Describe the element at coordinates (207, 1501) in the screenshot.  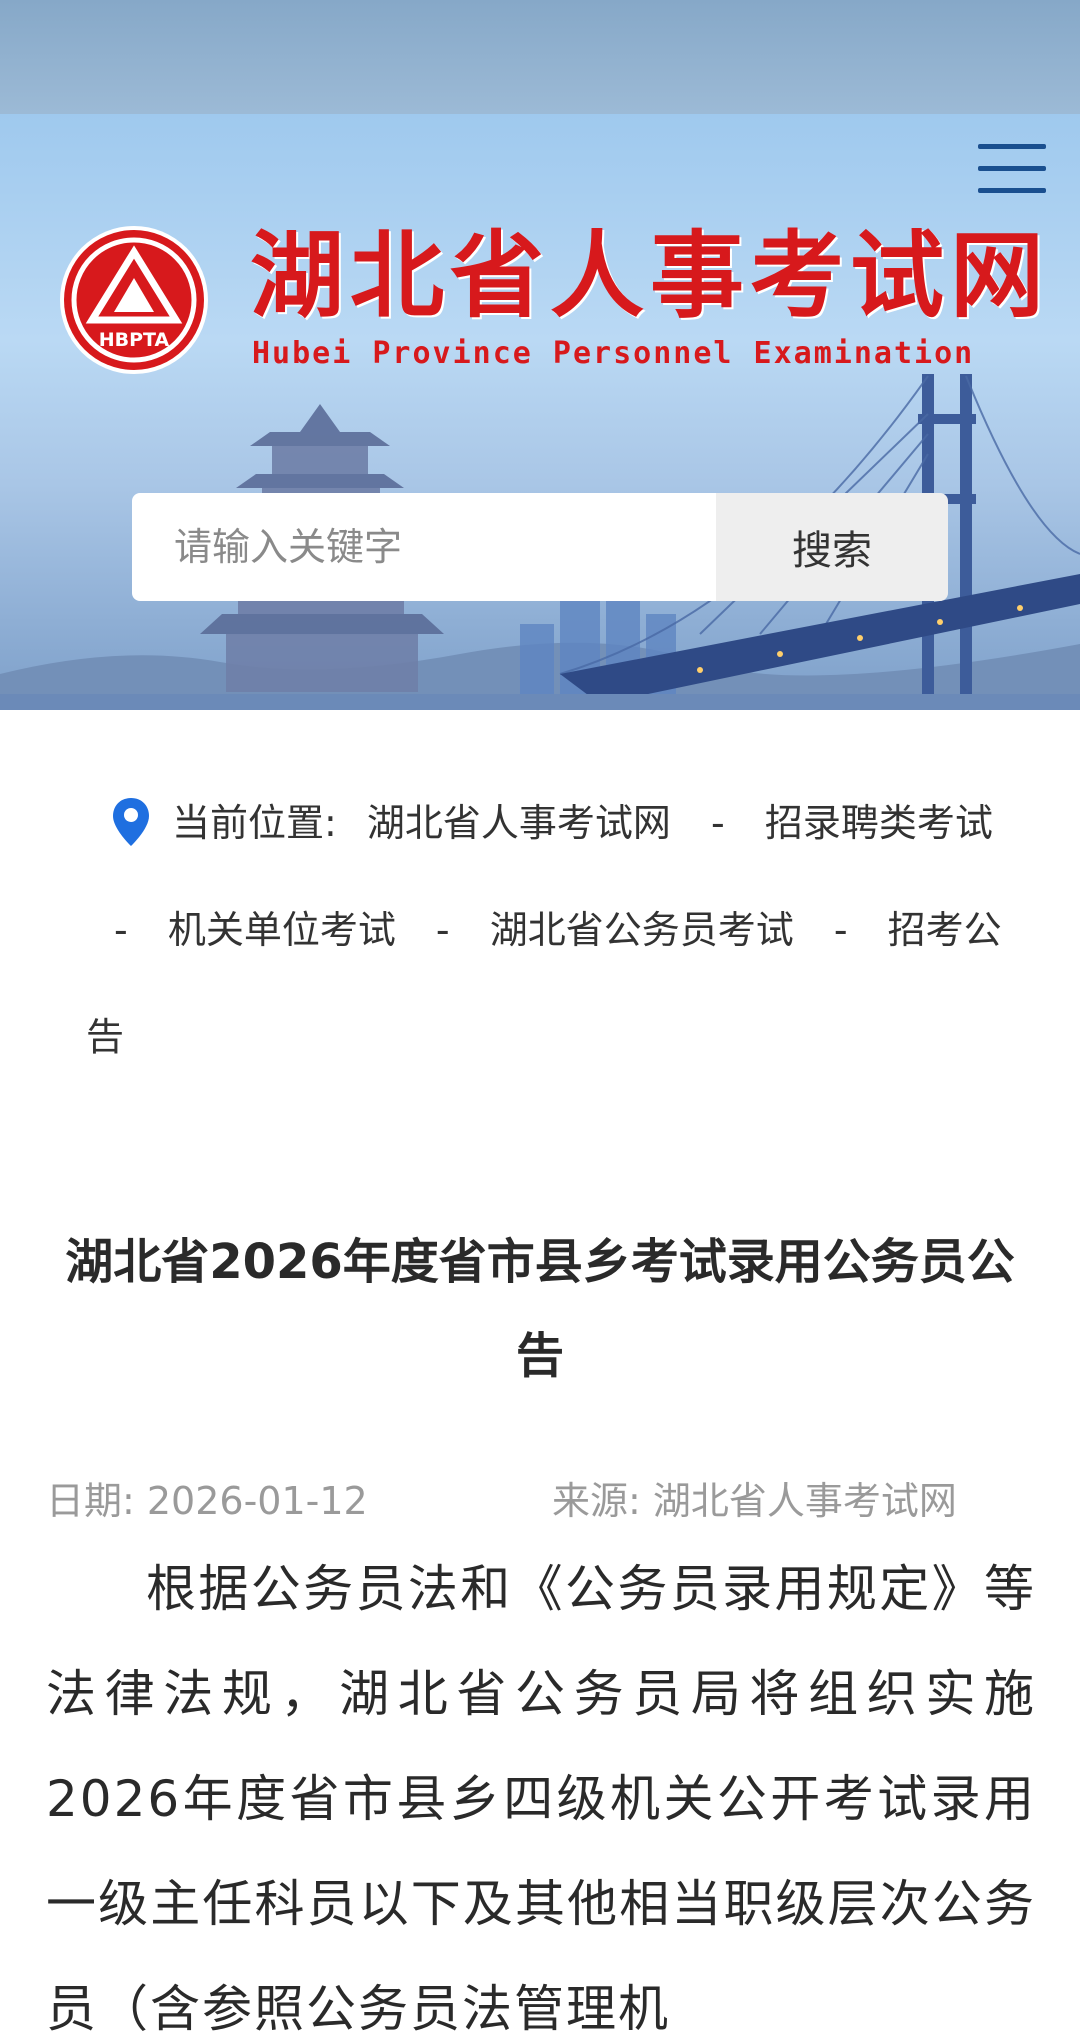
I see `article-date: 日期: 2026-01-12` at that location.